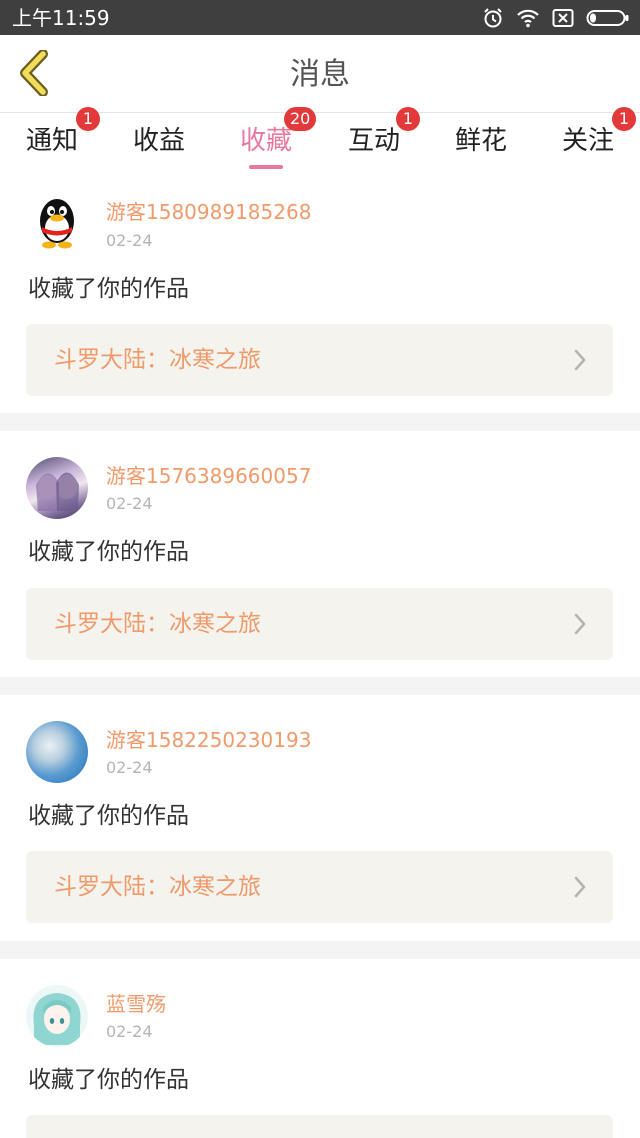 The image size is (640, 1138). What do you see at coordinates (57, 488) in the screenshot?
I see `anime-girls-avatar` at bounding box center [57, 488].